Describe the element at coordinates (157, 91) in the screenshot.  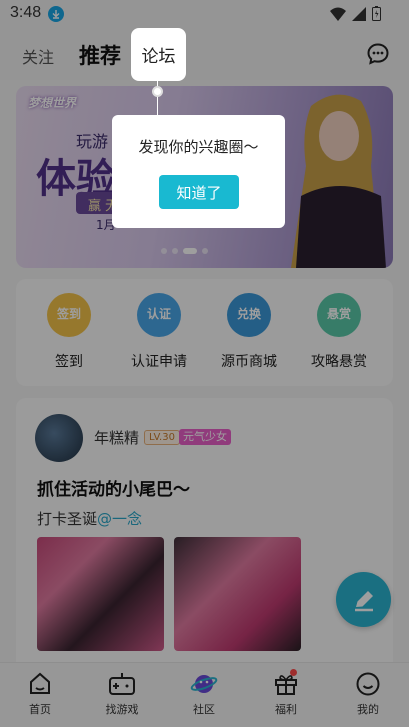
I see `tooltip-pointer-dot` at that location.